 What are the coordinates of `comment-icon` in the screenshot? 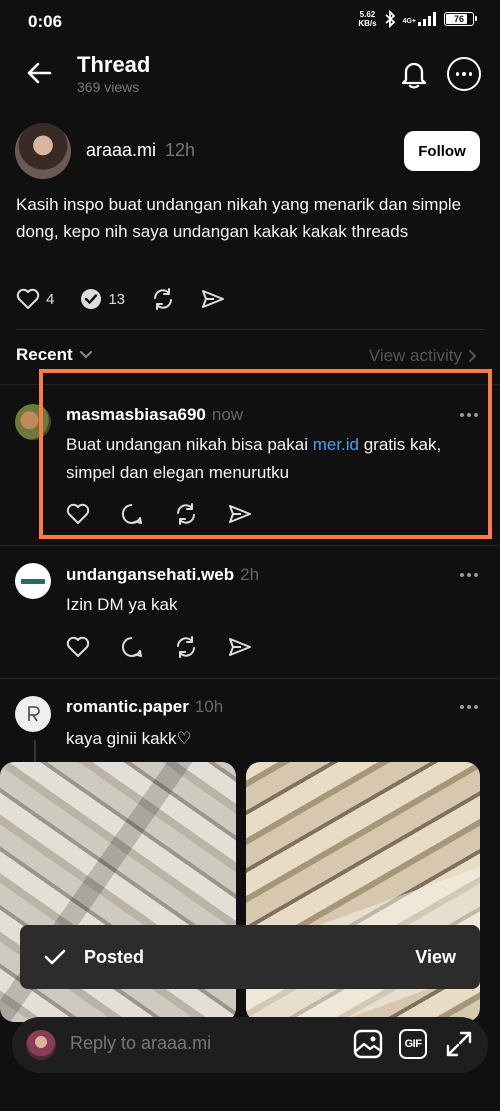 It's located at (132, 647).